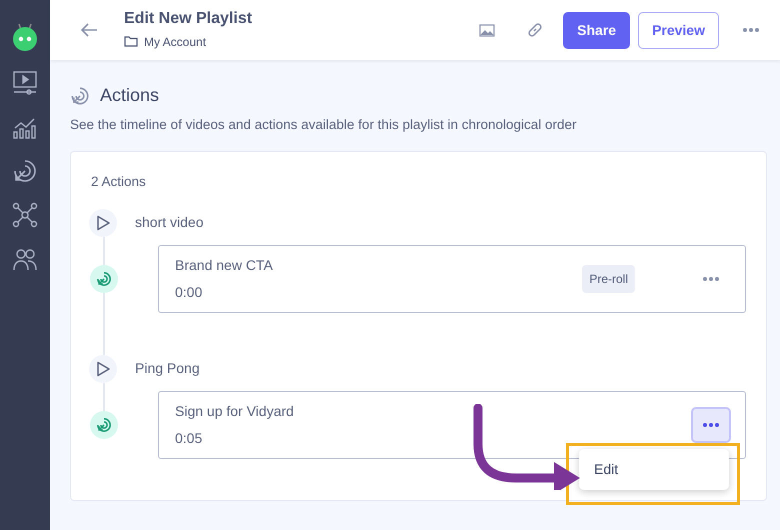 The image size is (780, 530). Describe the element at coordinates (224, 265) in the screenshot. I see `action-name: Brand new CTA` at that location.